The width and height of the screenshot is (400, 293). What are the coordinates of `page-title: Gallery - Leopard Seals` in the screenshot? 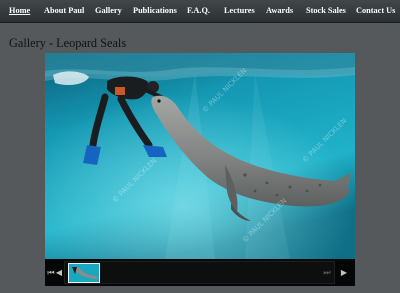 It's located at (68, 43).